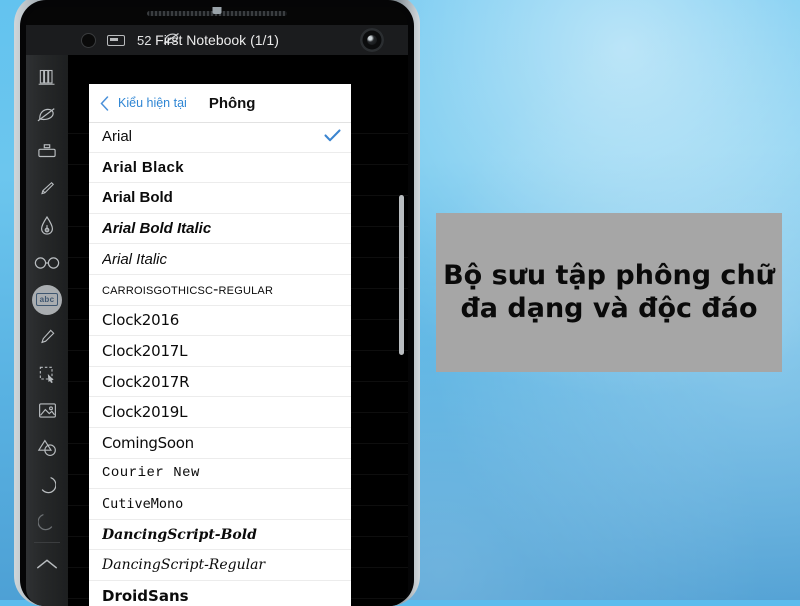 The height and width of the screenshot is (606, 800). What do you see at coordinates (144, 40) in the screenshot?
I see `battery-level: 52` at bounding box center [144, 40].